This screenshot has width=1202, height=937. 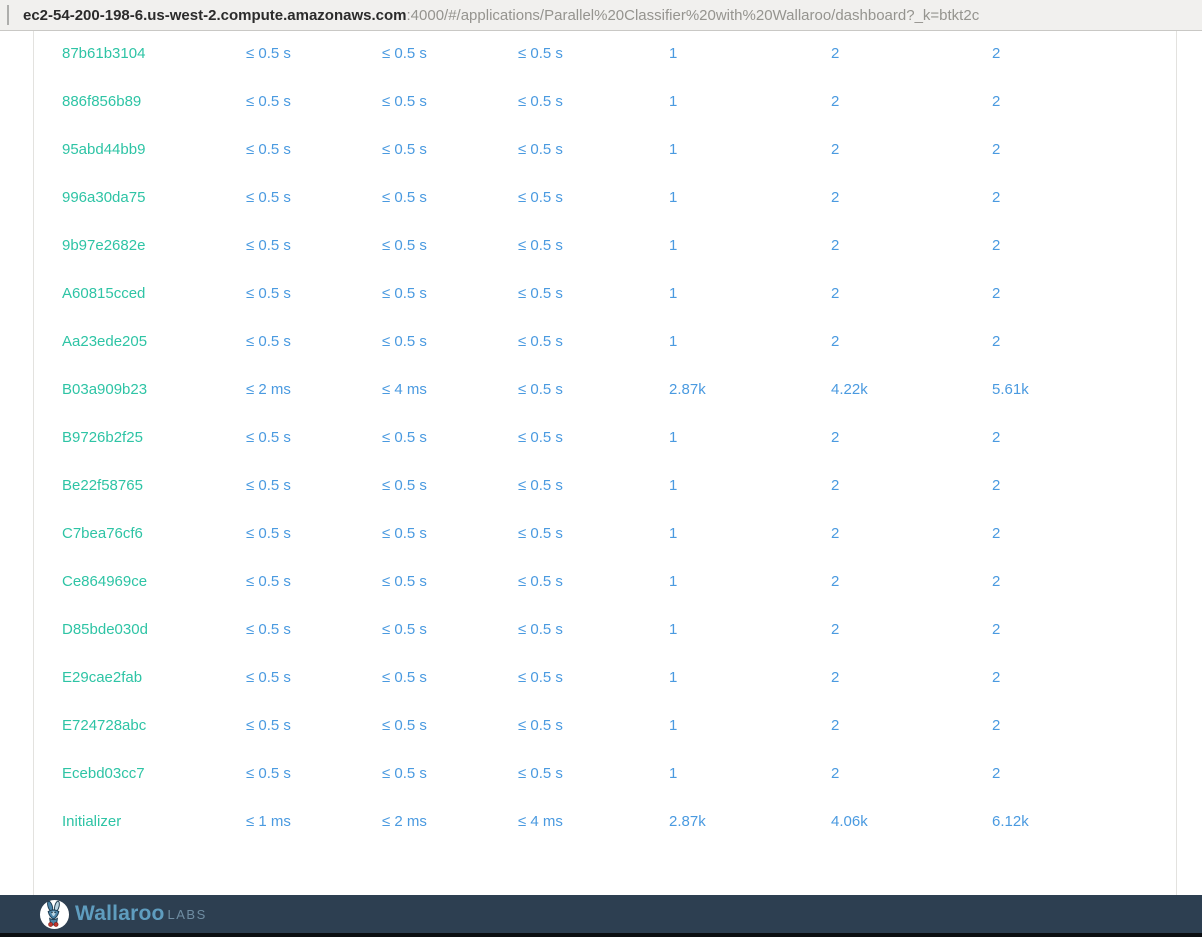 What do you see at coordinates (154, 725) in the screenshot?
I see `step-name-link: E724728abc` at bounding box center [154, 725].